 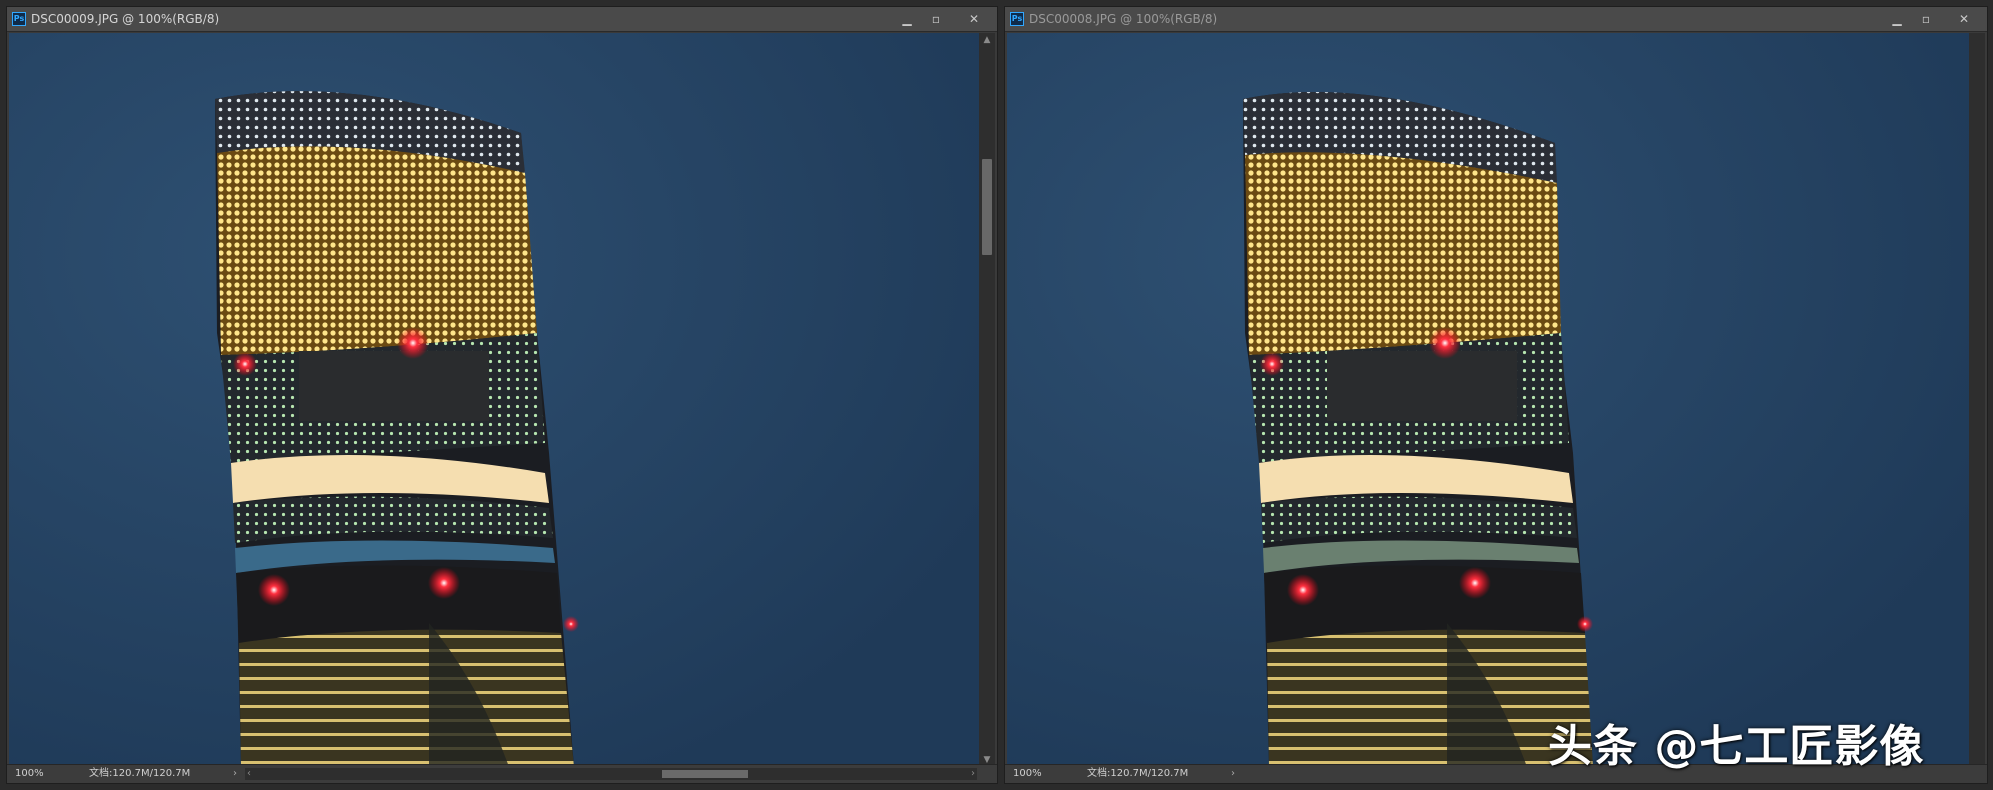 I want to click on scroll-up-icon: ▲, so click(x=987, y=40).